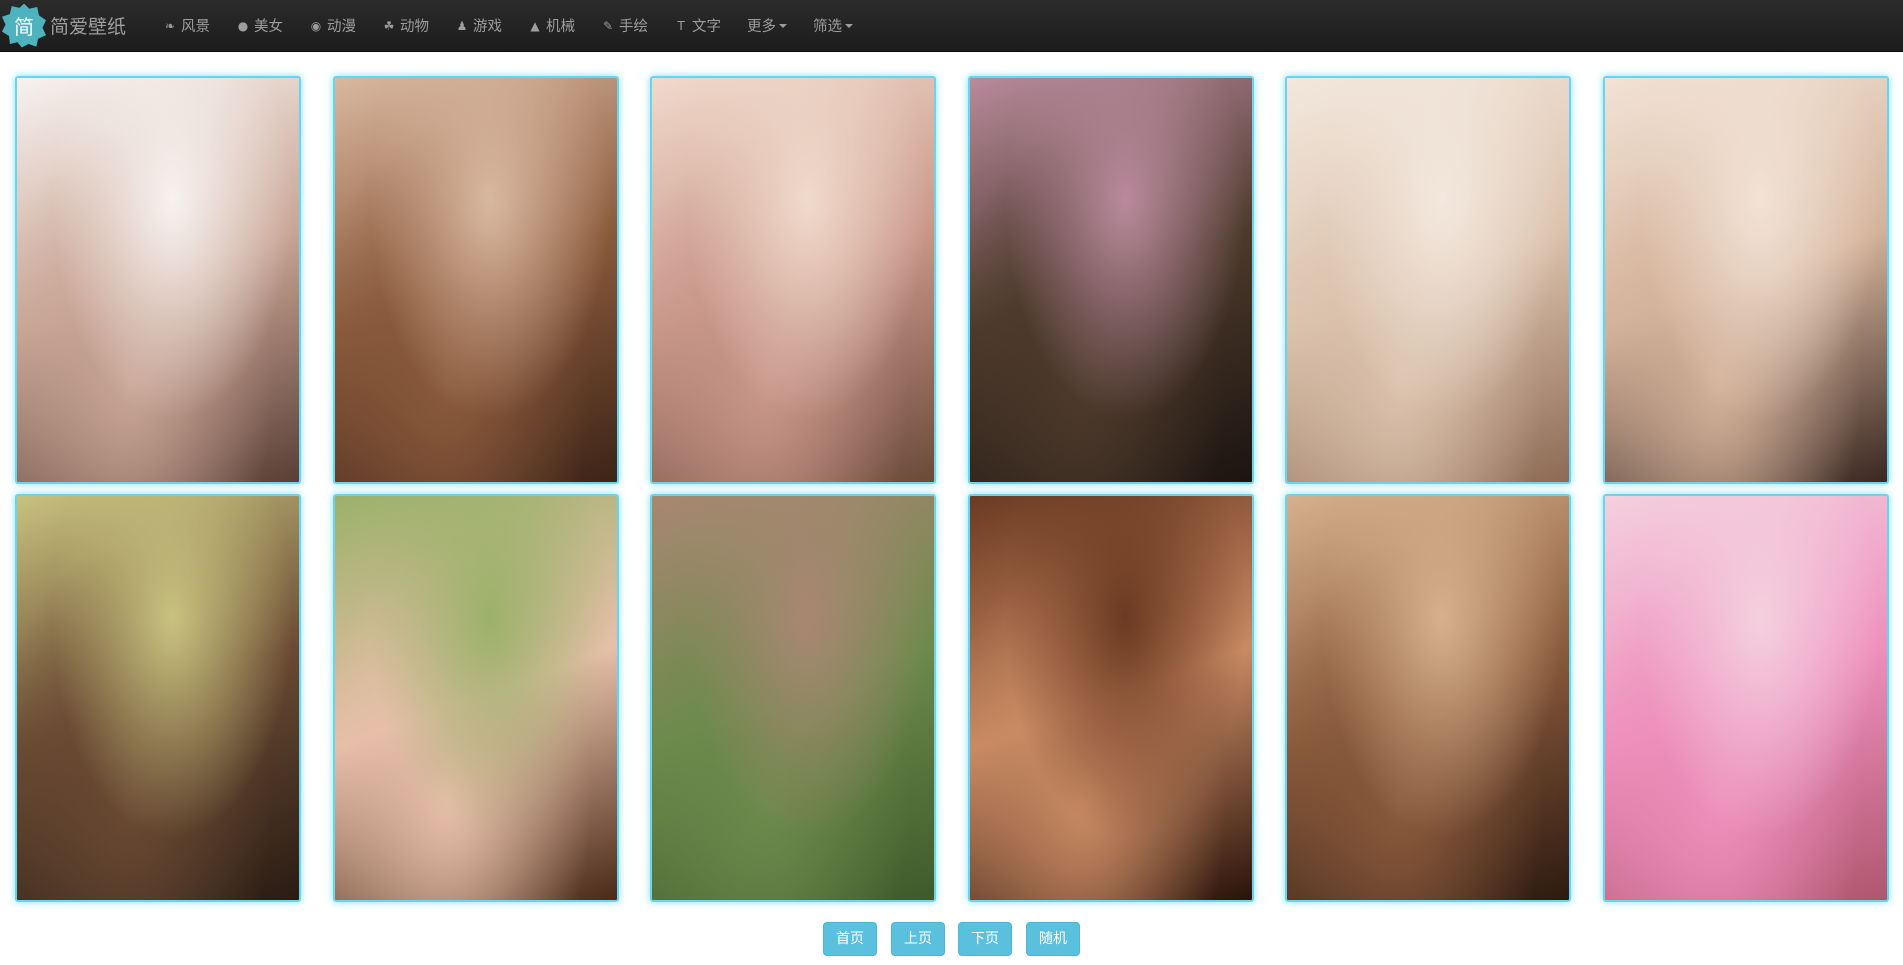 The height and width of the screenshot is (965, 1903). I want to click on paw-icon: ☘, so click(389, 25).